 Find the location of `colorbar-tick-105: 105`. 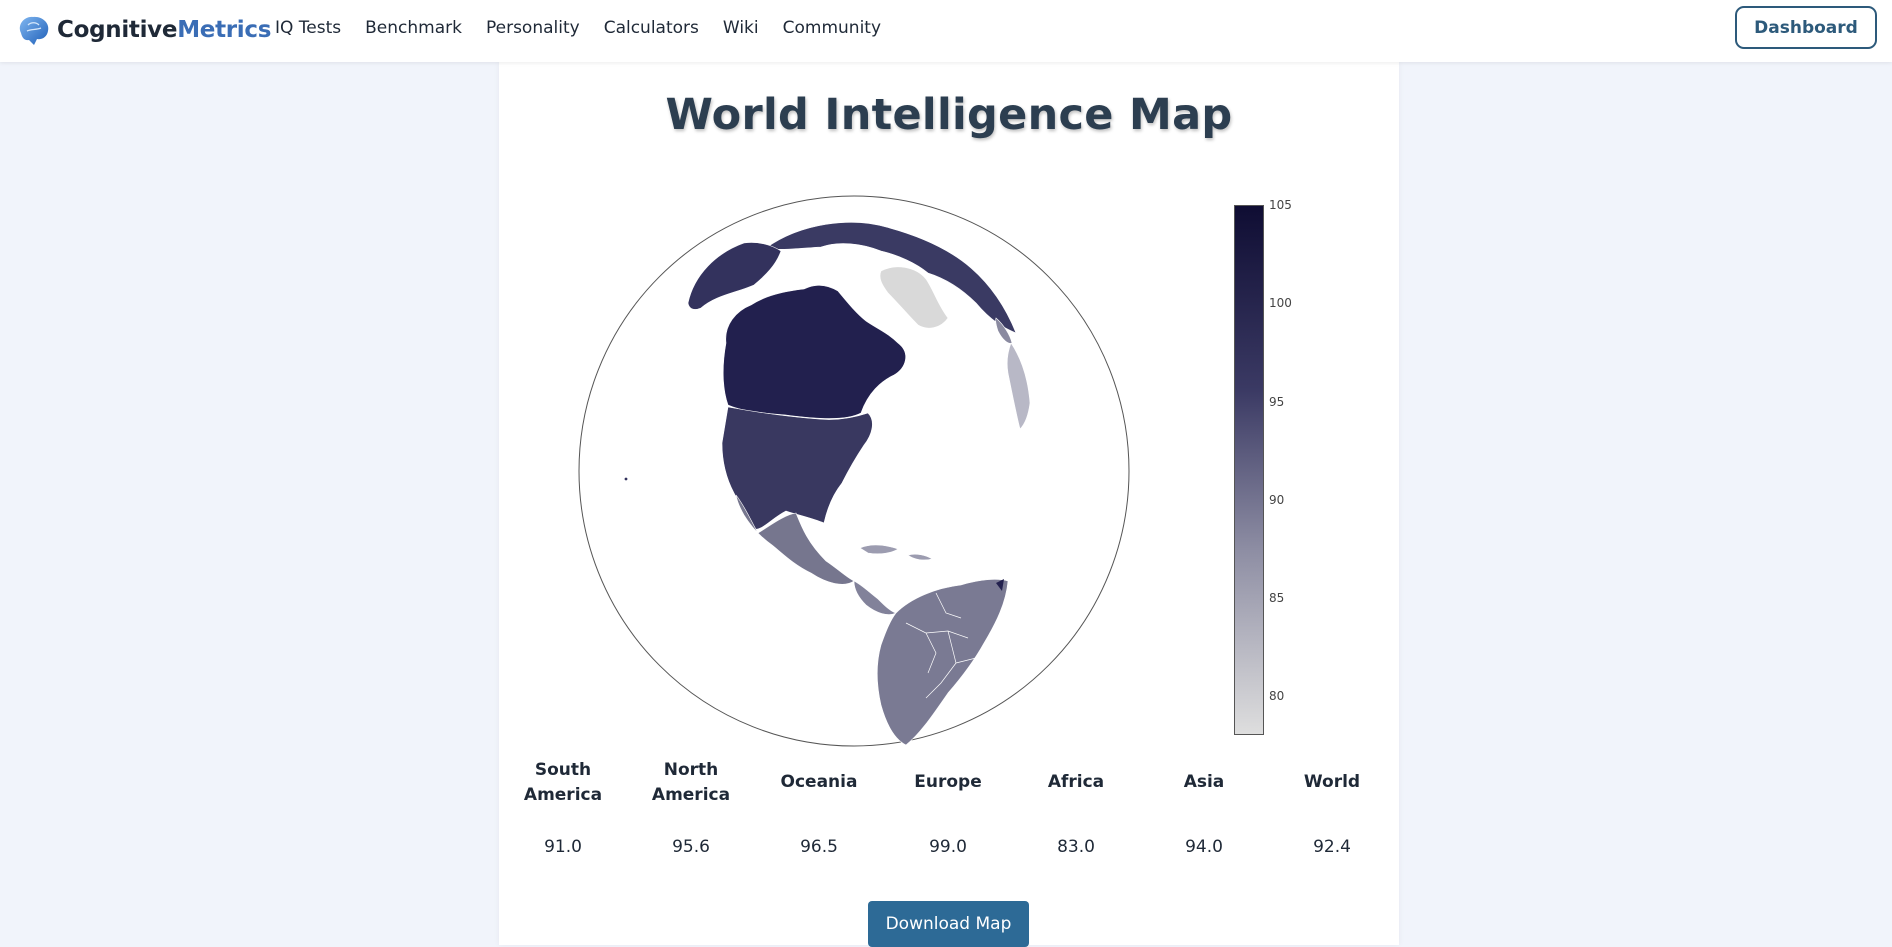

colorbar-tick-105: 105 is located at coordinates (1280, 205).